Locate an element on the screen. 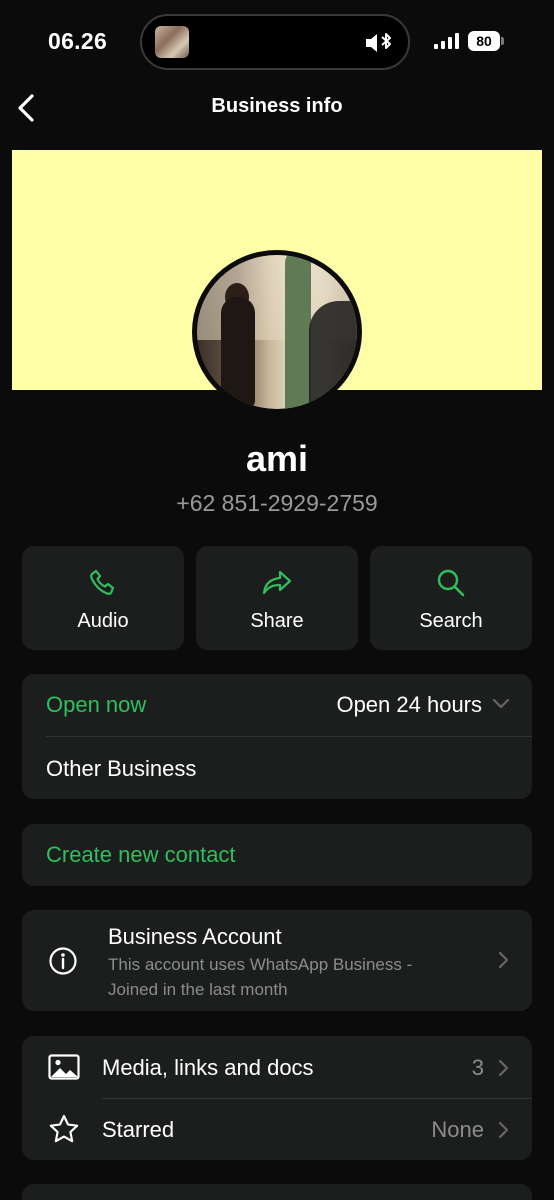  star-icon is located at coordinates (64, 1128).